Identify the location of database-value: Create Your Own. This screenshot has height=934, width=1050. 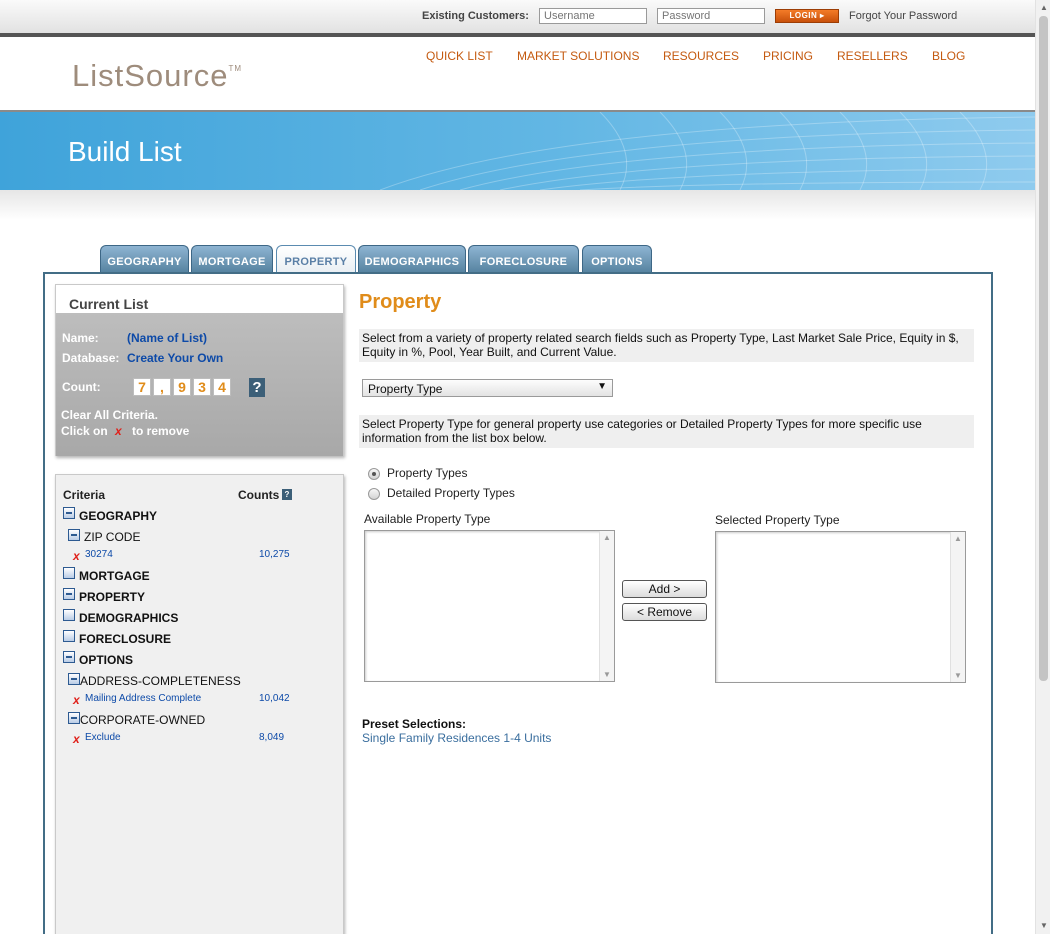
(175, 358).